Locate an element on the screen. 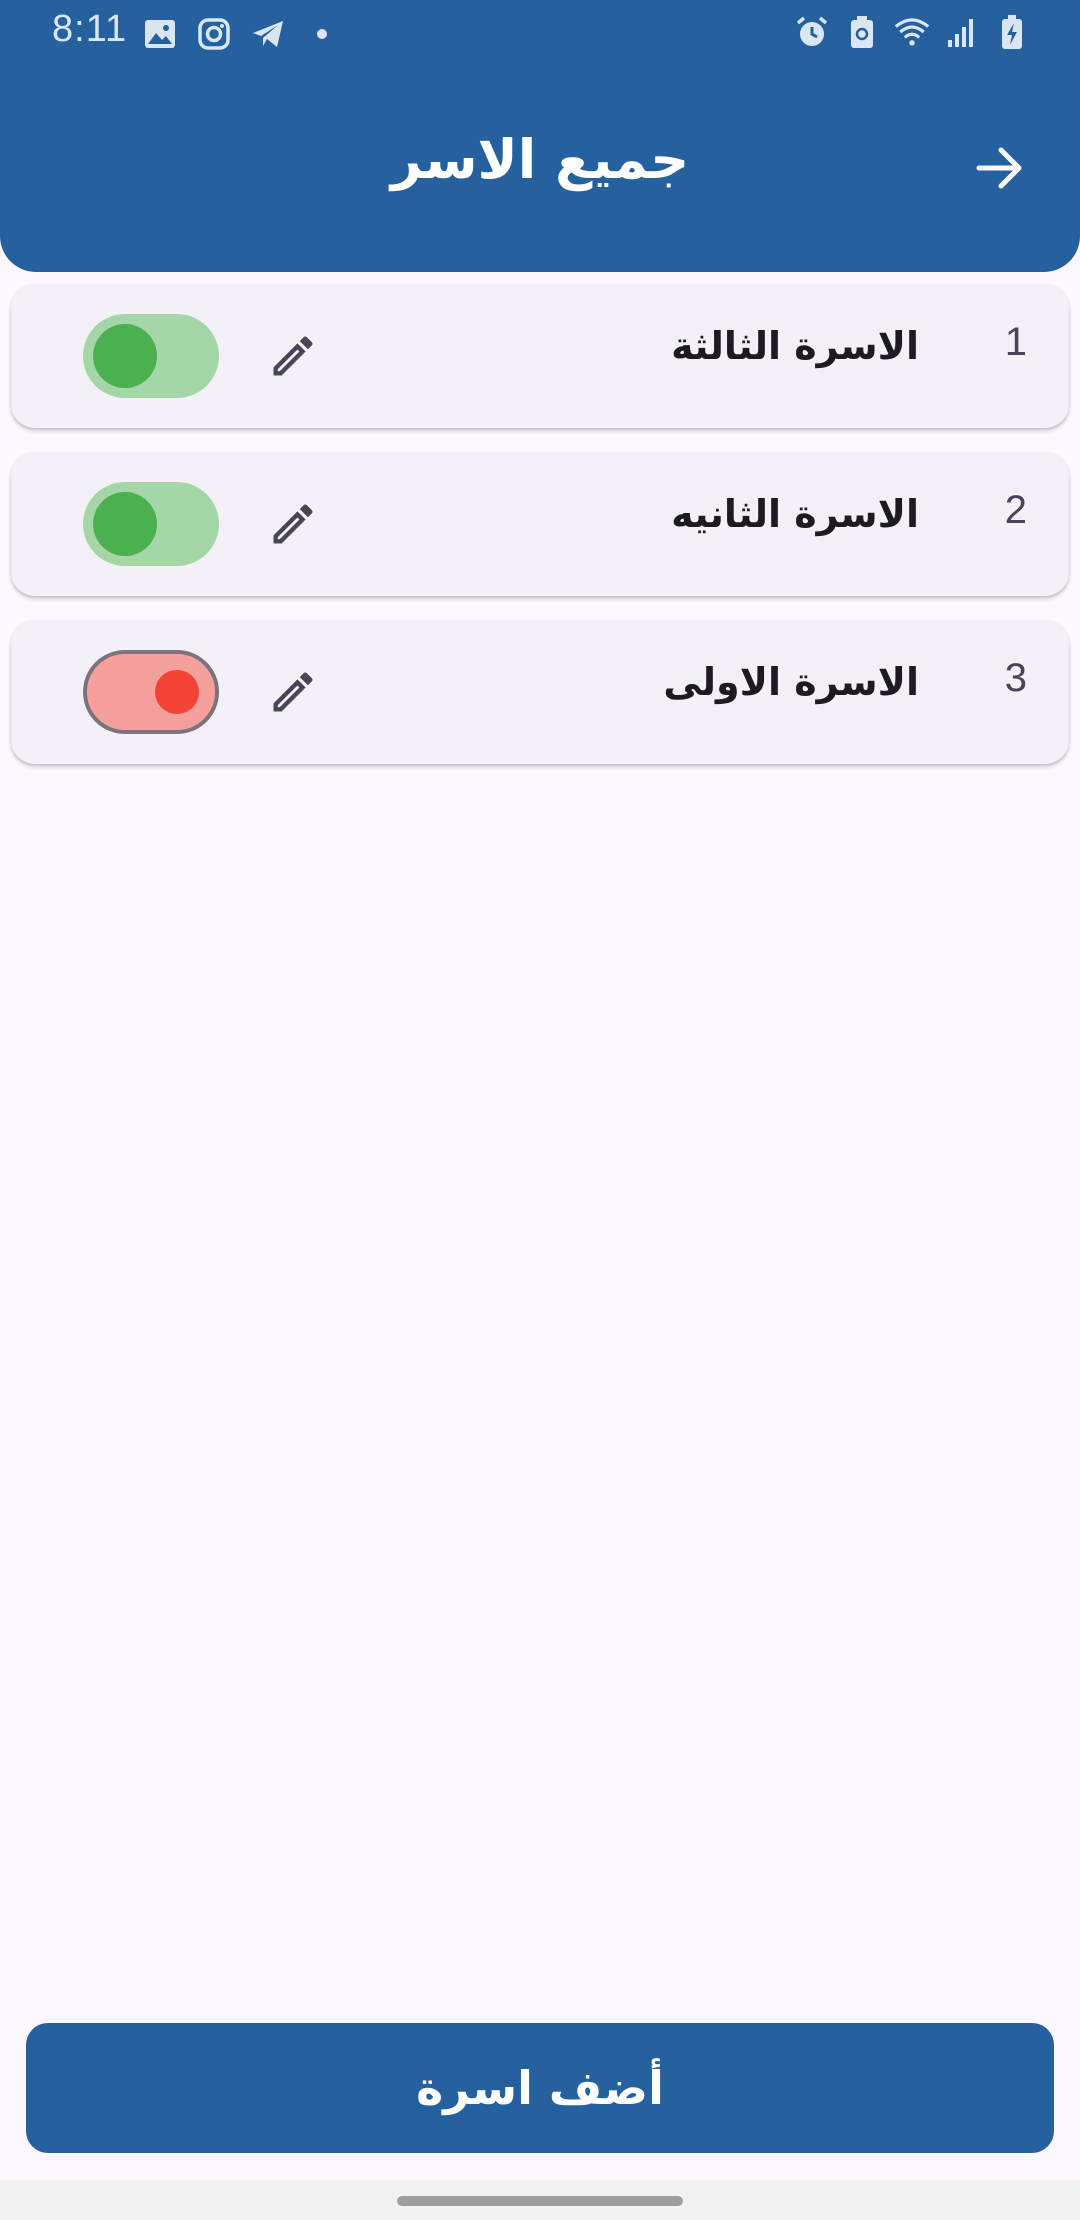 The width and height of the screenshot is (1080, 2220). battery-charging-icon is located at coordinates (1012, 32).